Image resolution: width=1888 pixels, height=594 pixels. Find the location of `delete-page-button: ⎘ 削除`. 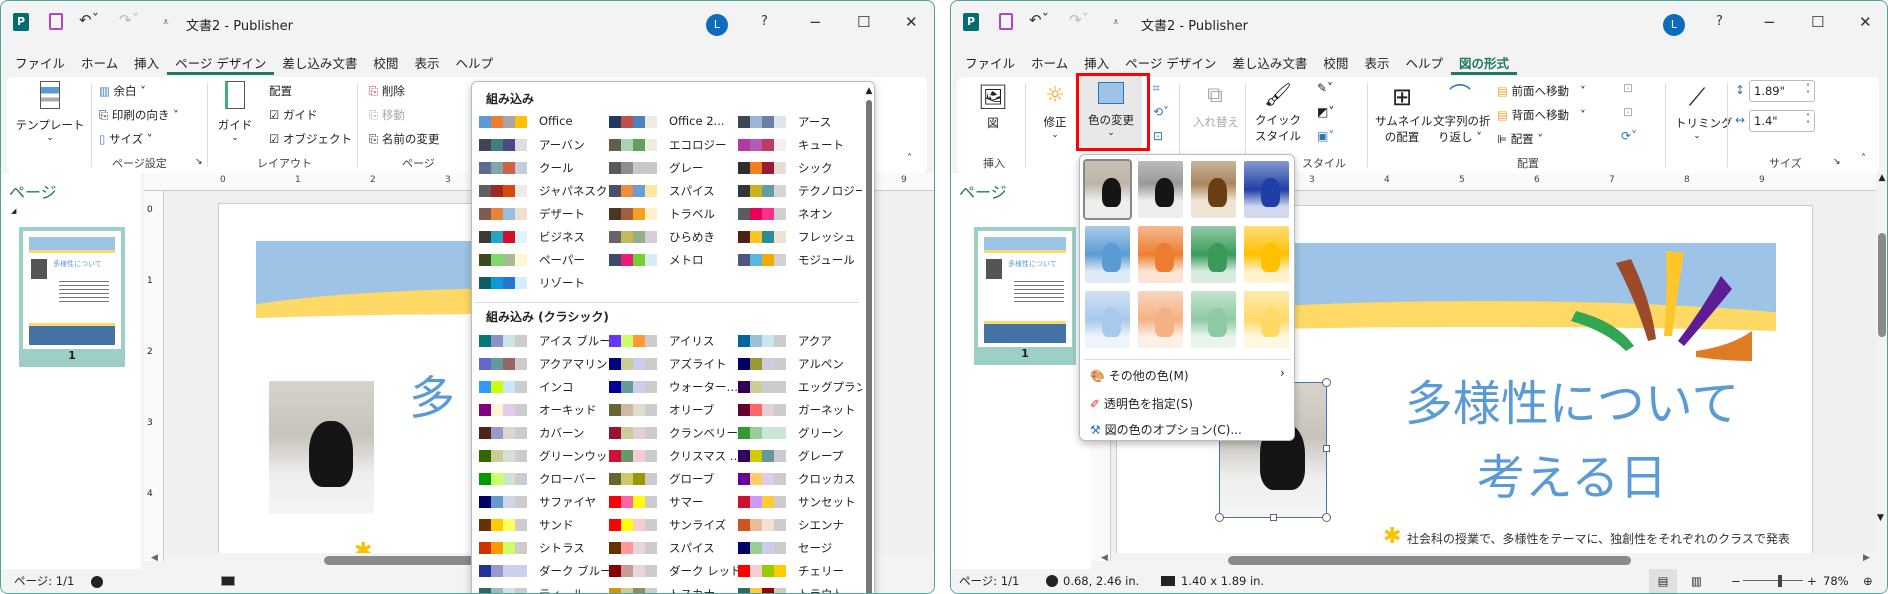

delete-page-button: ⎘ 削除 is located at coordinates (387, 91).